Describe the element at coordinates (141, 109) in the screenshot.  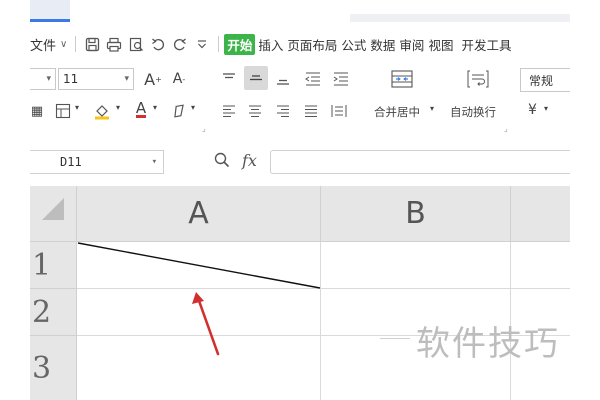
I see `font-color-icon: A` at that location.